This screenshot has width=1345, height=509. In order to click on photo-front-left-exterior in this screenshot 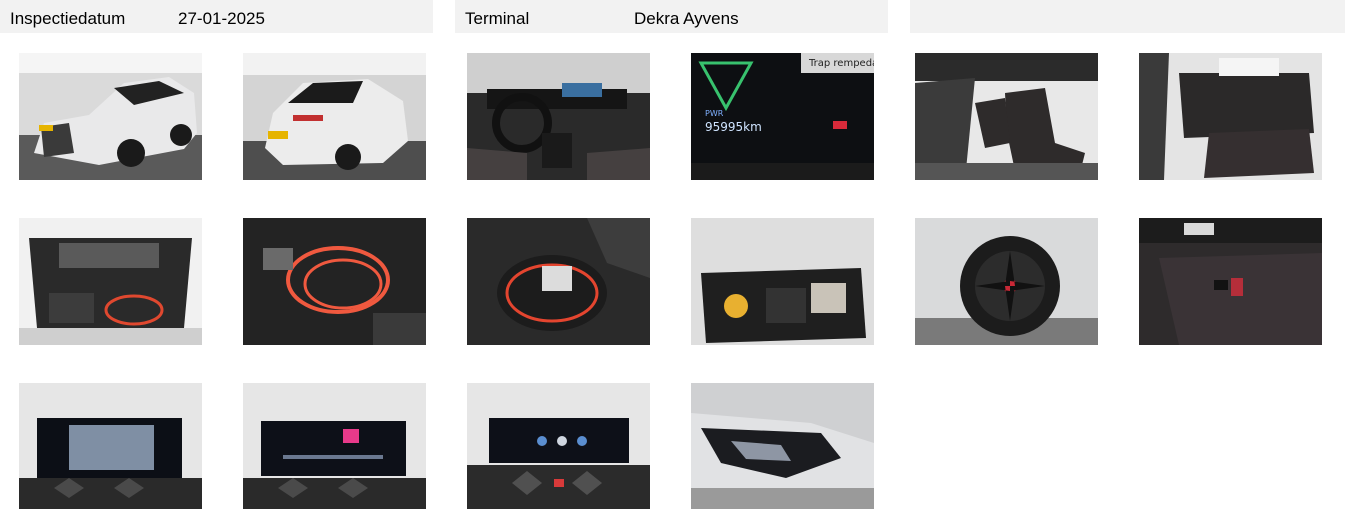, I will do `click(110, 116)`.